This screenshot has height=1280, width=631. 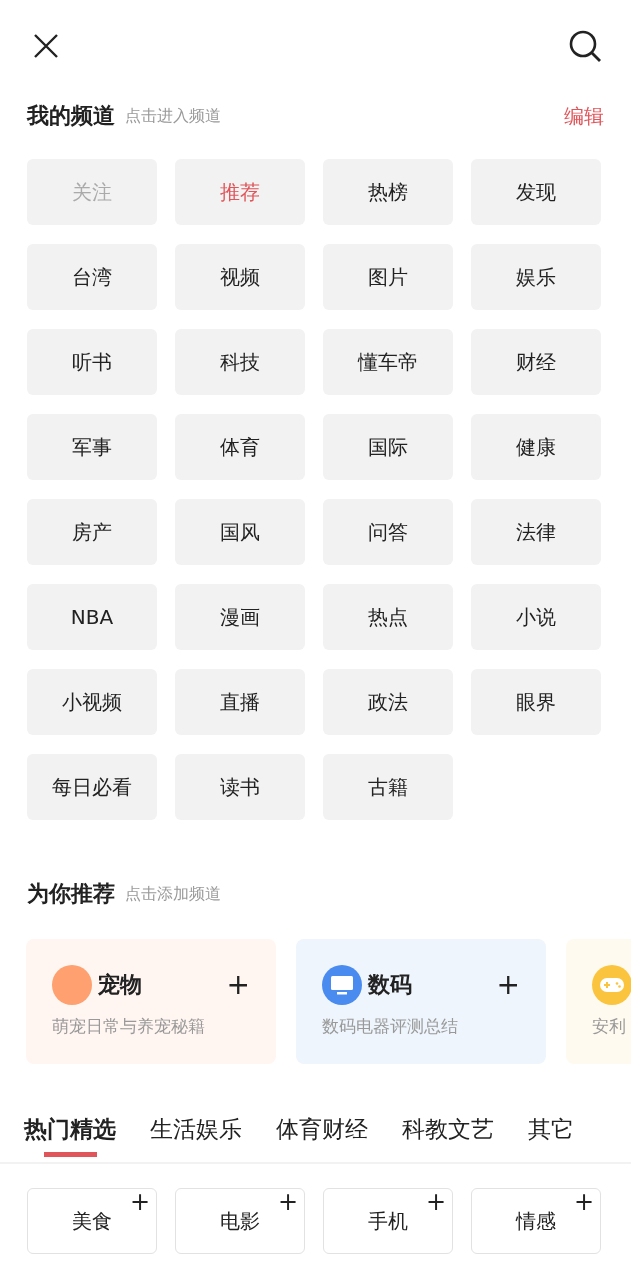 What do you see at coordinates (421, 1001) in the screenshot?
I see `recommend-card: 数码 + 数码电器评测总结` at bounding box center [421, 1001].